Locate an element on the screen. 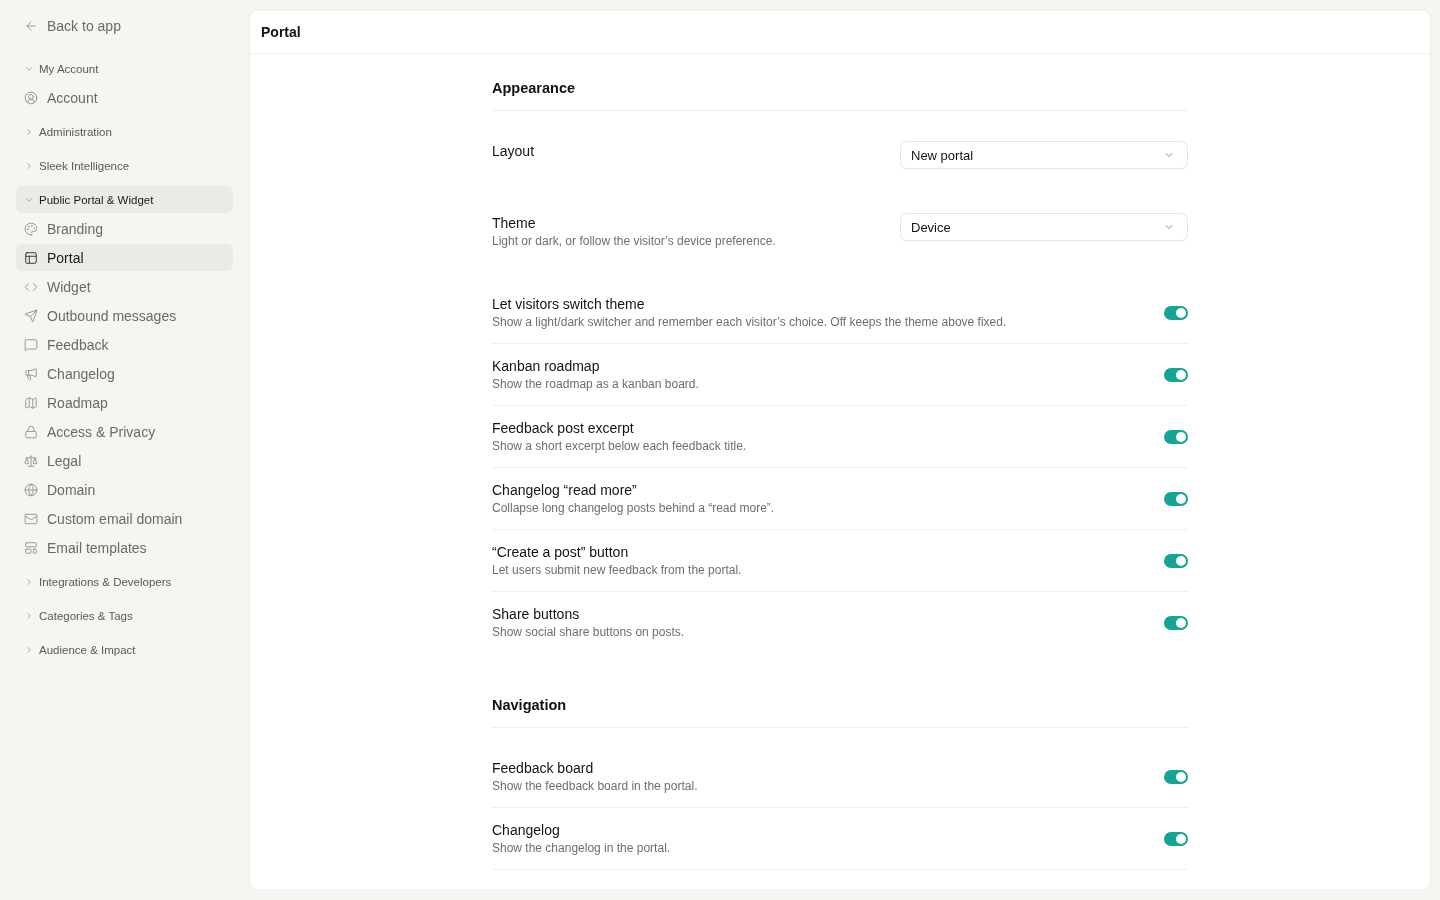 This screenshot has height=900, width=1440. back-link: Back to app is located at coordinates (124, 26).